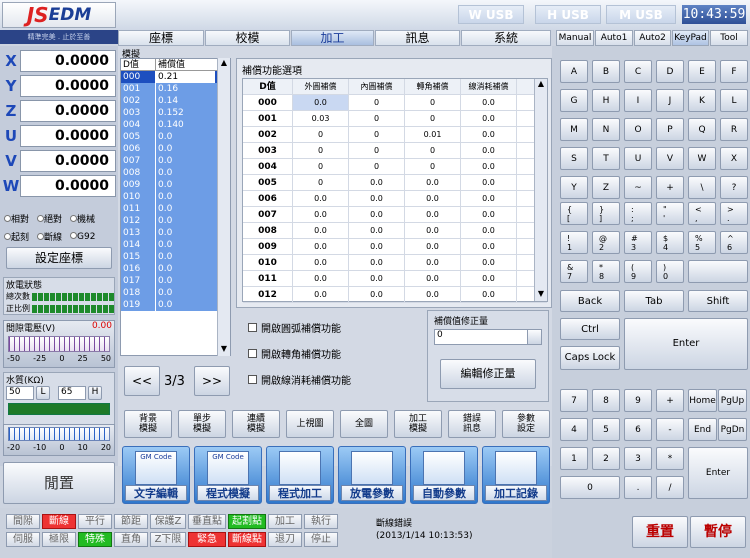 The width and height of the screenshot is (750, 558). What do you see at coordinates (702, 242) in the screenshot?
I see `symbol-key: % 5` at bounding box center [702, 242].